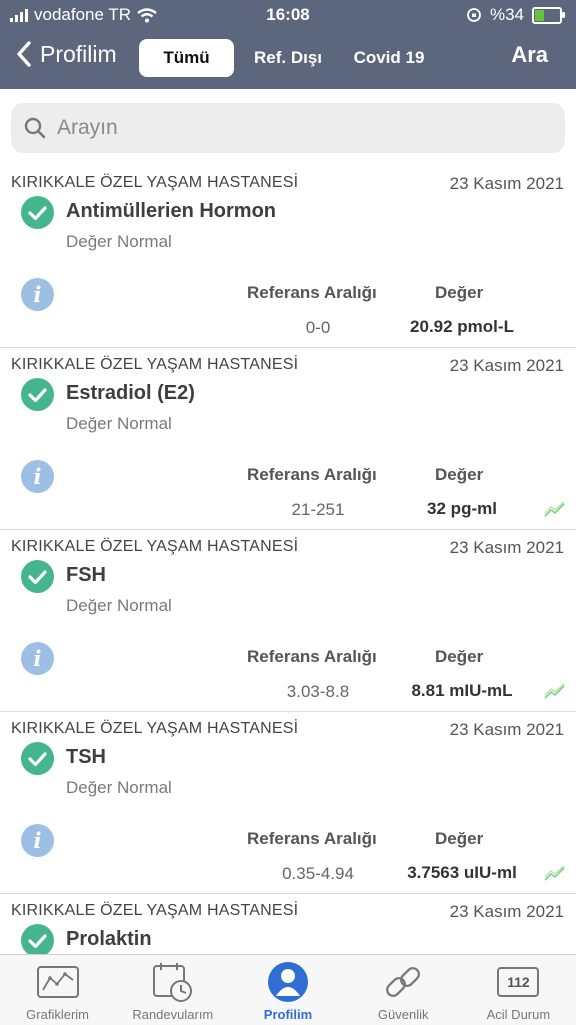 This screenshot has width=576, height=1025. I want to click on tab-grafiklerim: Grafiklerim, so click(57, 990).